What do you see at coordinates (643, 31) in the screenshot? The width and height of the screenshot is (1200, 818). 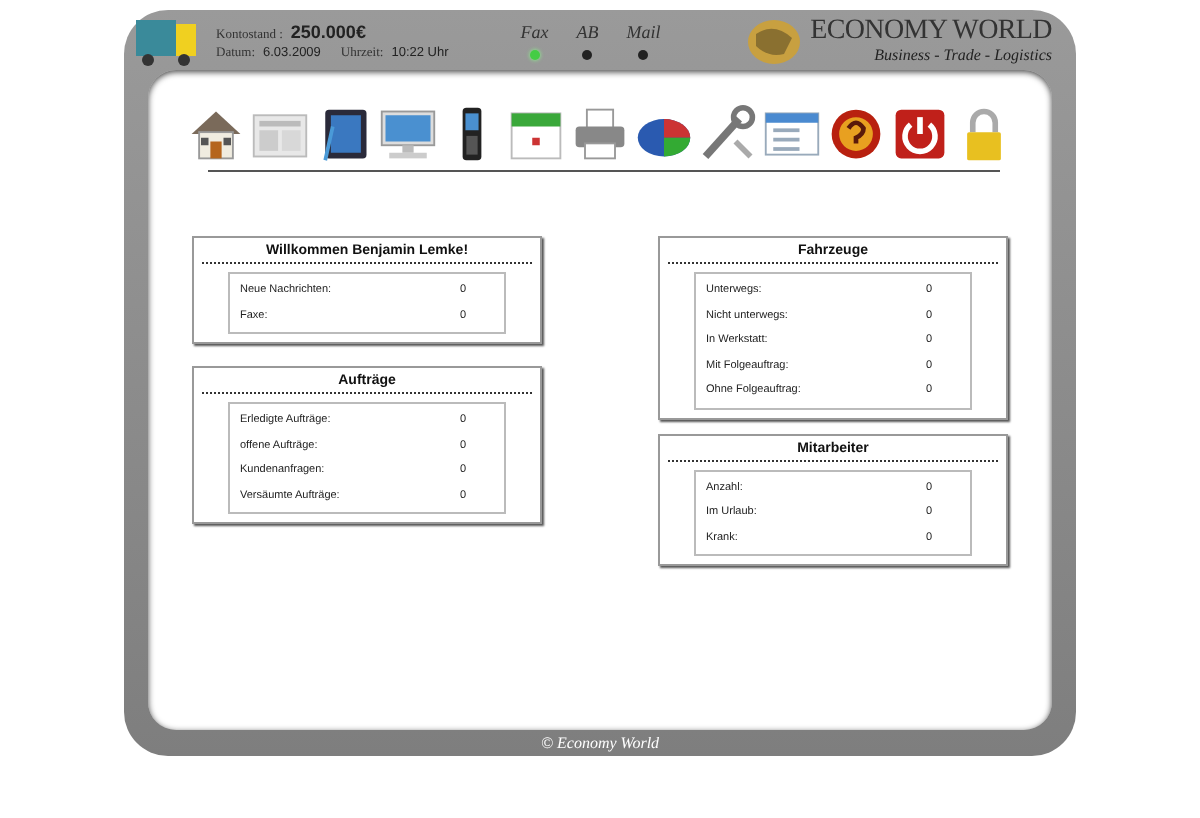 I see `indicator-label: Mail` at bounding box center [643, 31].